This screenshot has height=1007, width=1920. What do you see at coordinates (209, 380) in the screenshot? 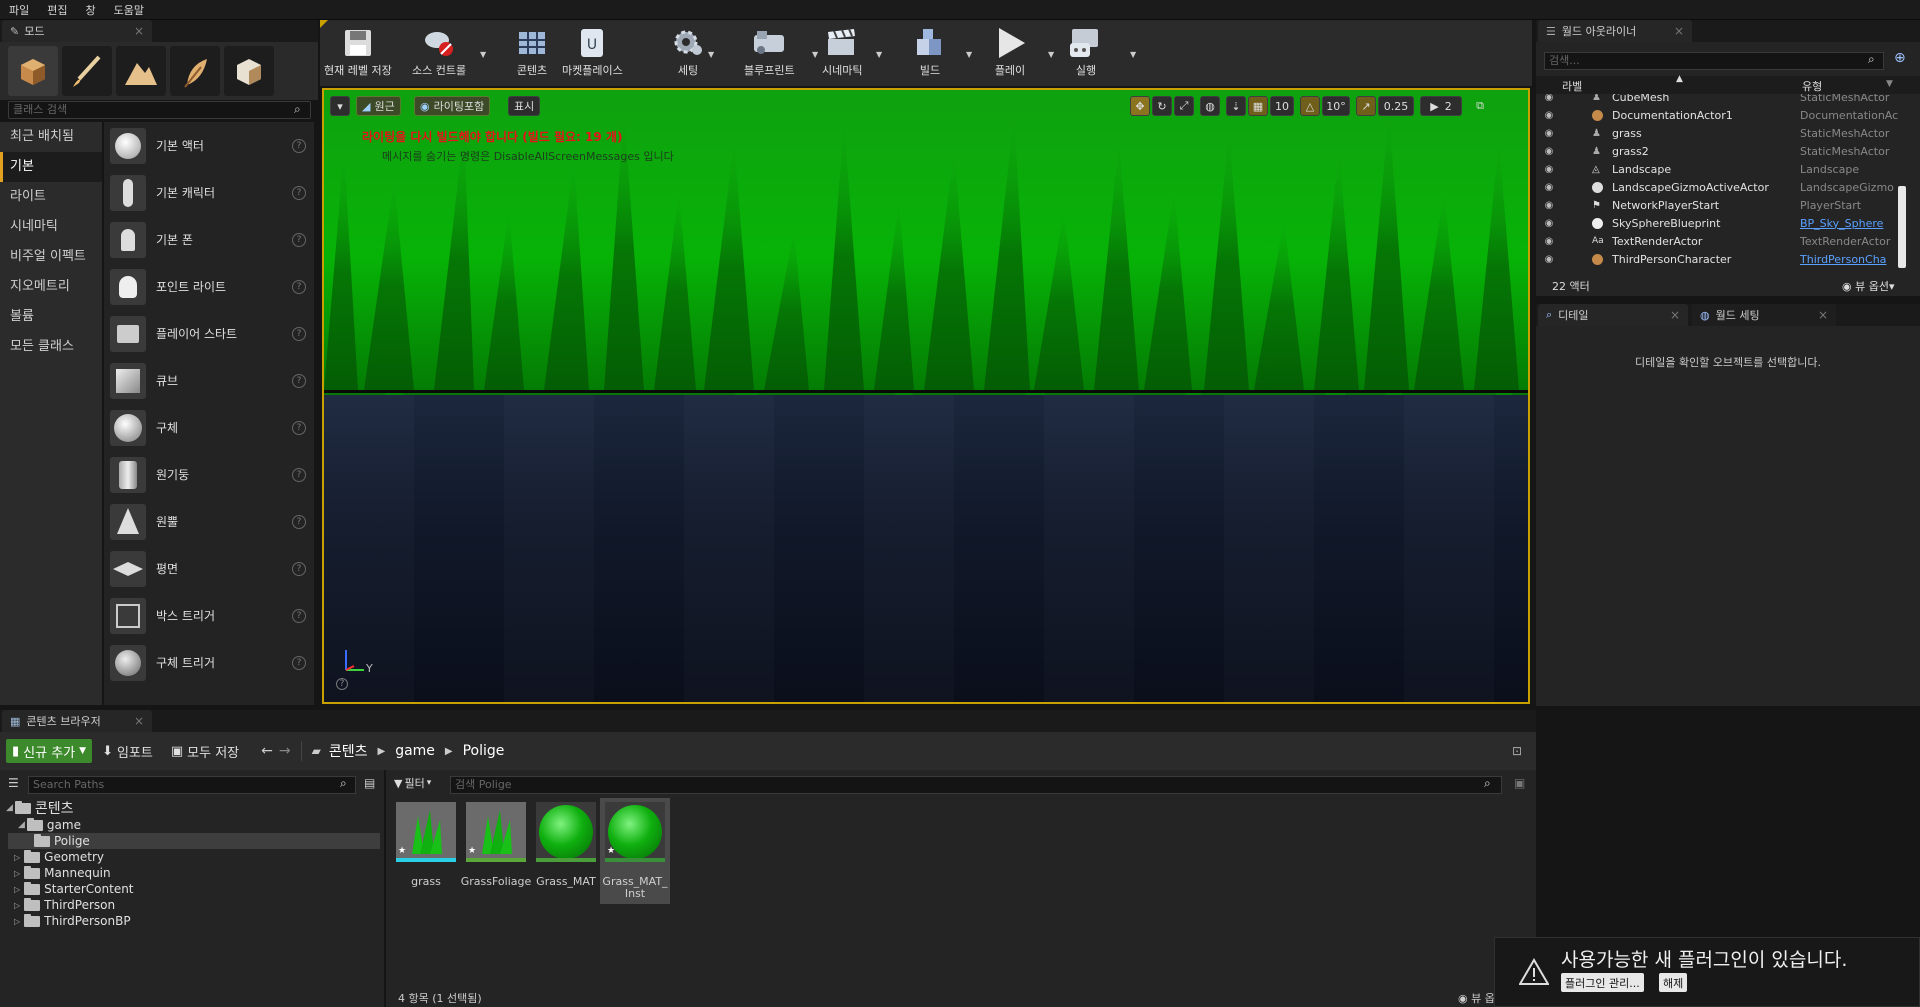
I see `placeable-item: 큐브?` at bounding box center [209, 380].